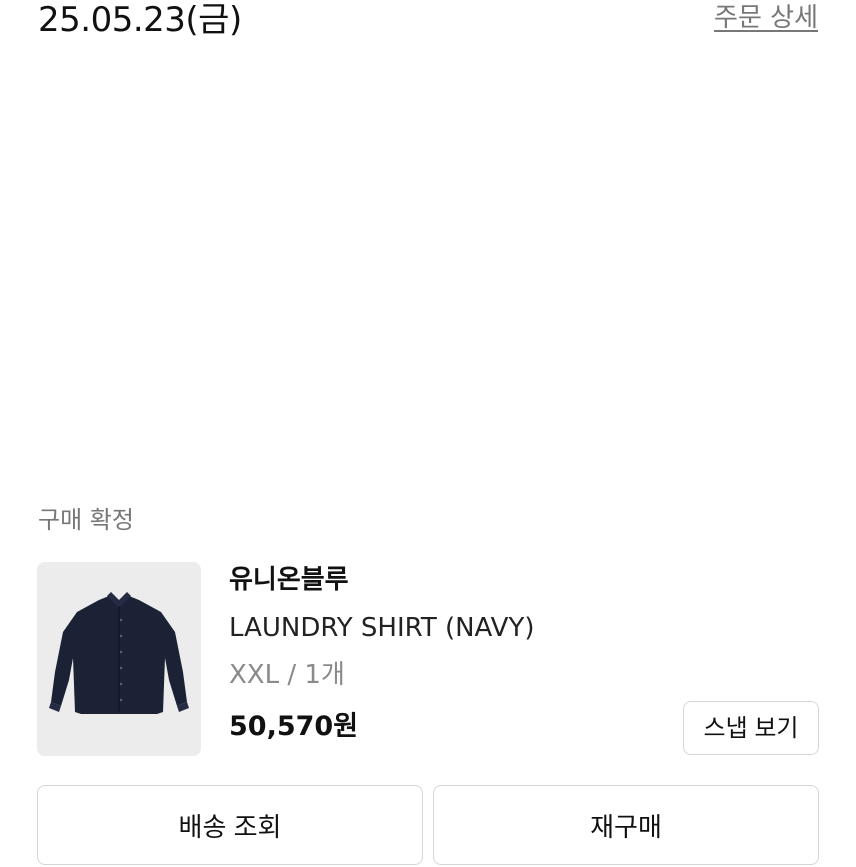 Image resolution: width=856 pixels, height=867 pixels. I want to click on product-brand: 유니온블루, so click(289, 580).